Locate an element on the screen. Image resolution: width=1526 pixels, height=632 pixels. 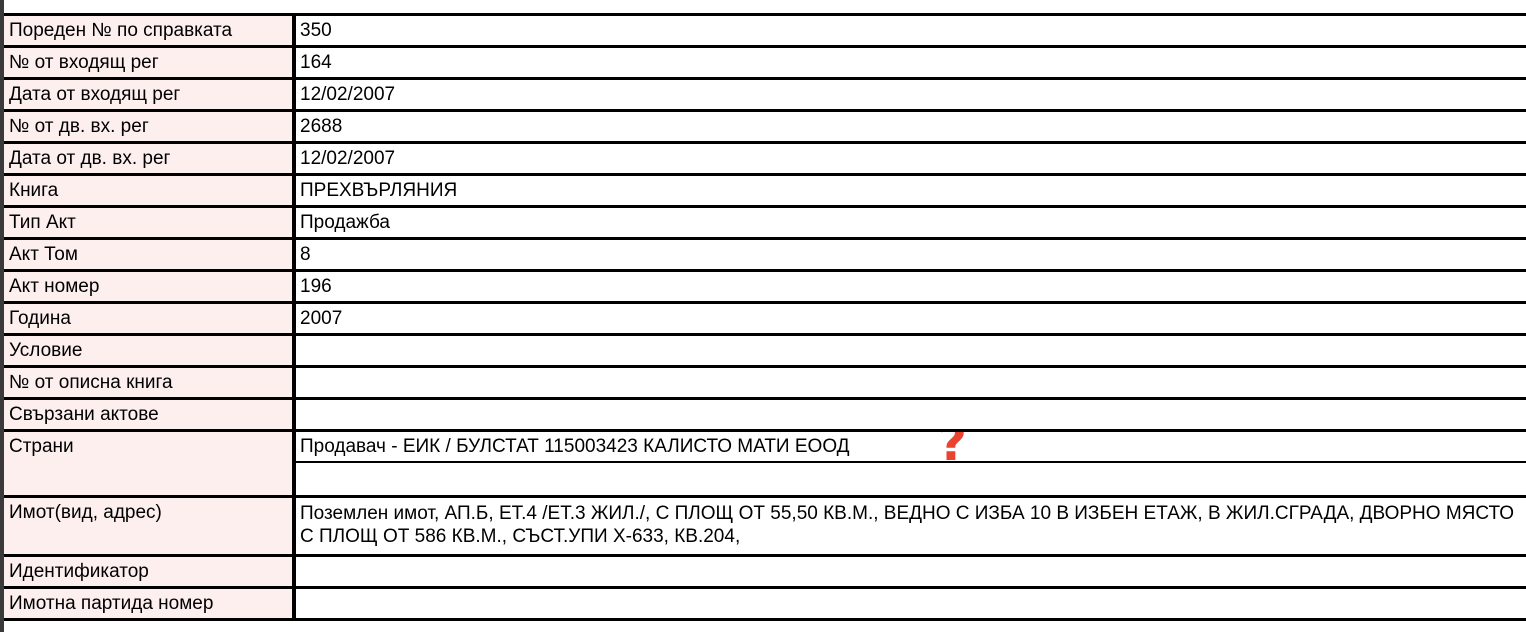
label-act-type: Тип Акт is located at coordinates (148, 224).